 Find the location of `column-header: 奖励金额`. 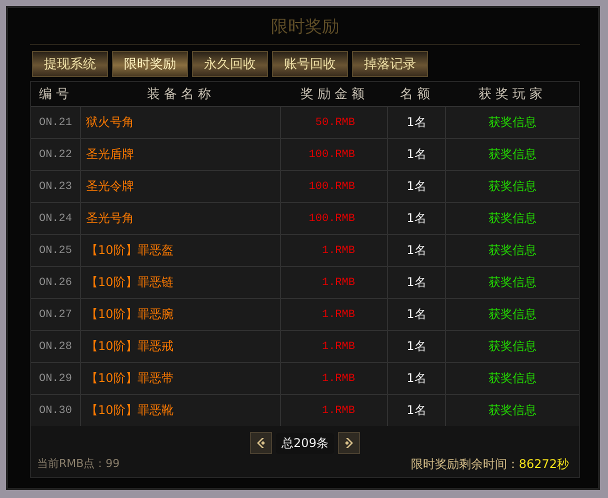

column-header: 奖励金额 is located at coordinates (335, 94).